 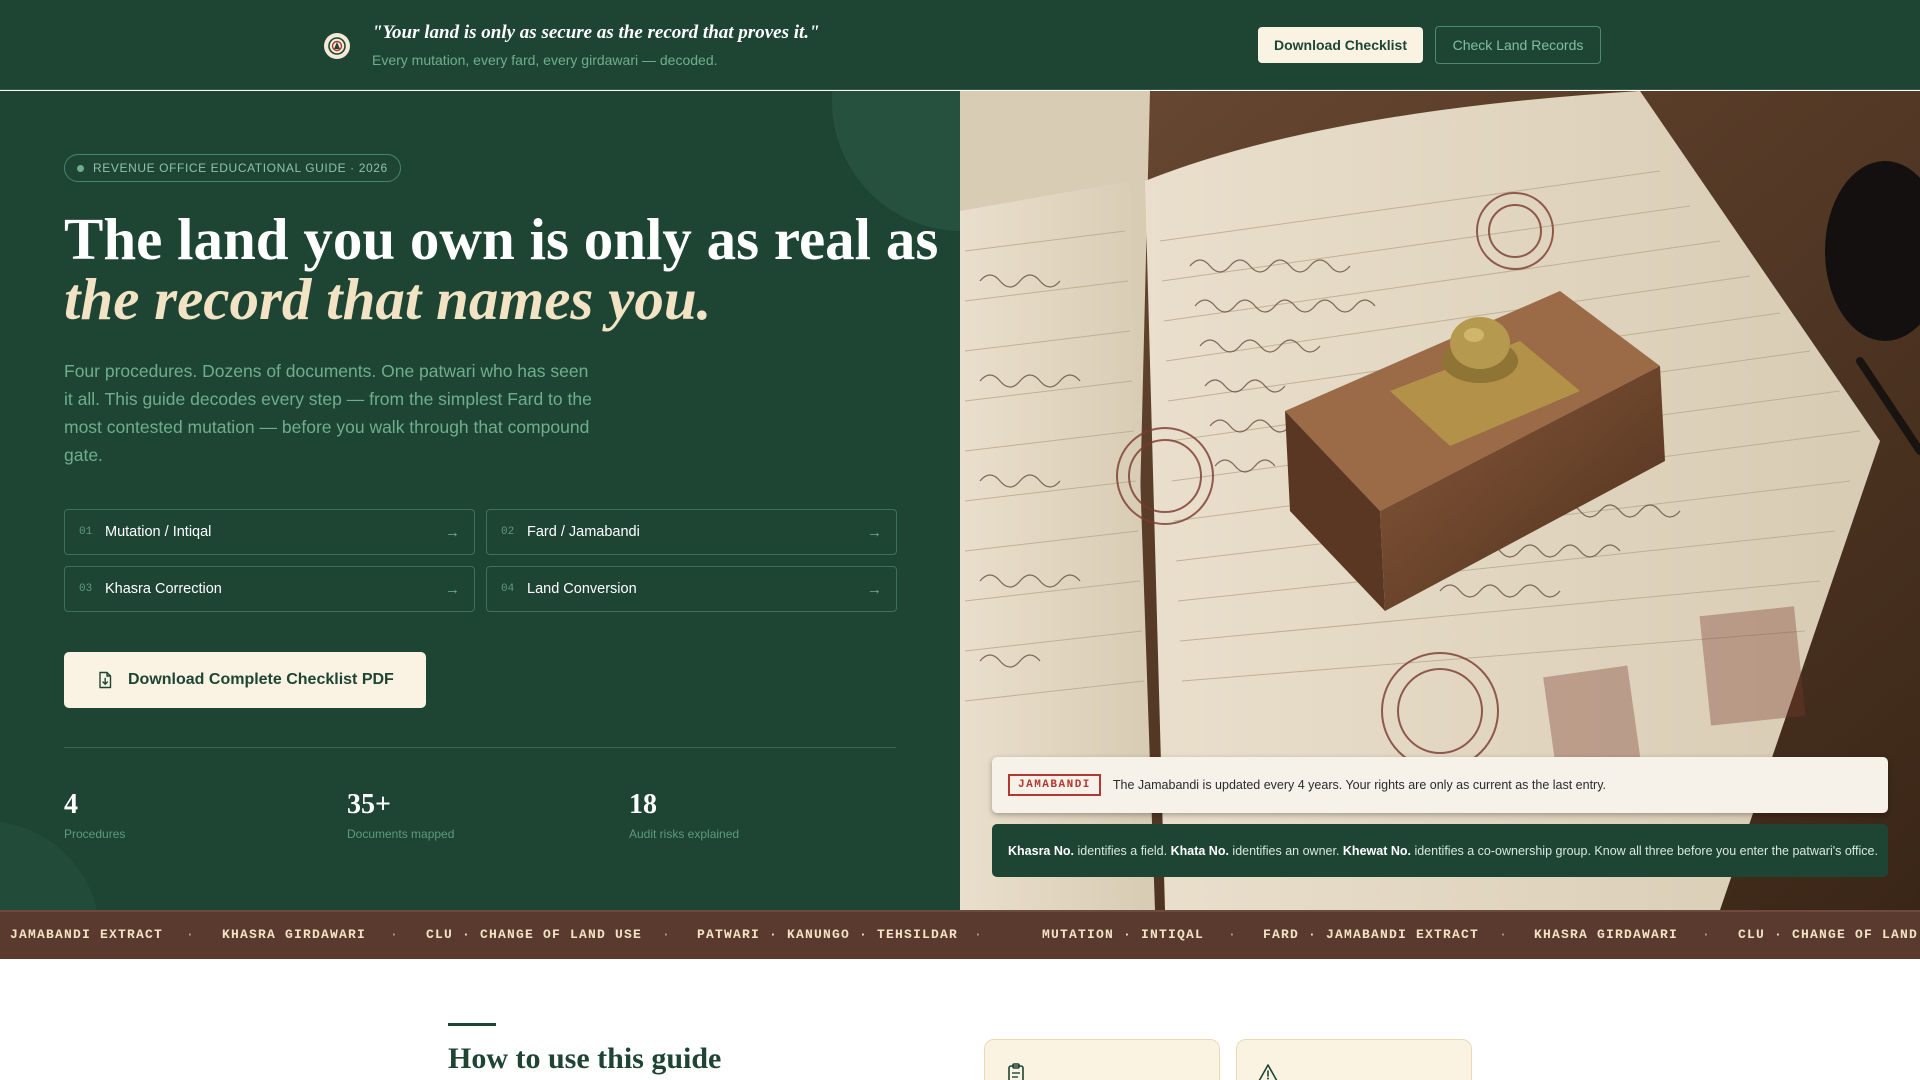 I want to click on warning-icon, so click(x=1268, y=1072).